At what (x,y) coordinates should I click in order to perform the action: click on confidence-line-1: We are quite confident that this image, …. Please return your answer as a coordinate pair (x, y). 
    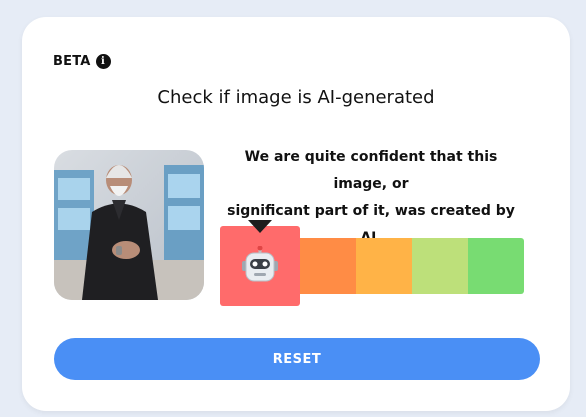
    Looking at the image, I should click on (371, 170).